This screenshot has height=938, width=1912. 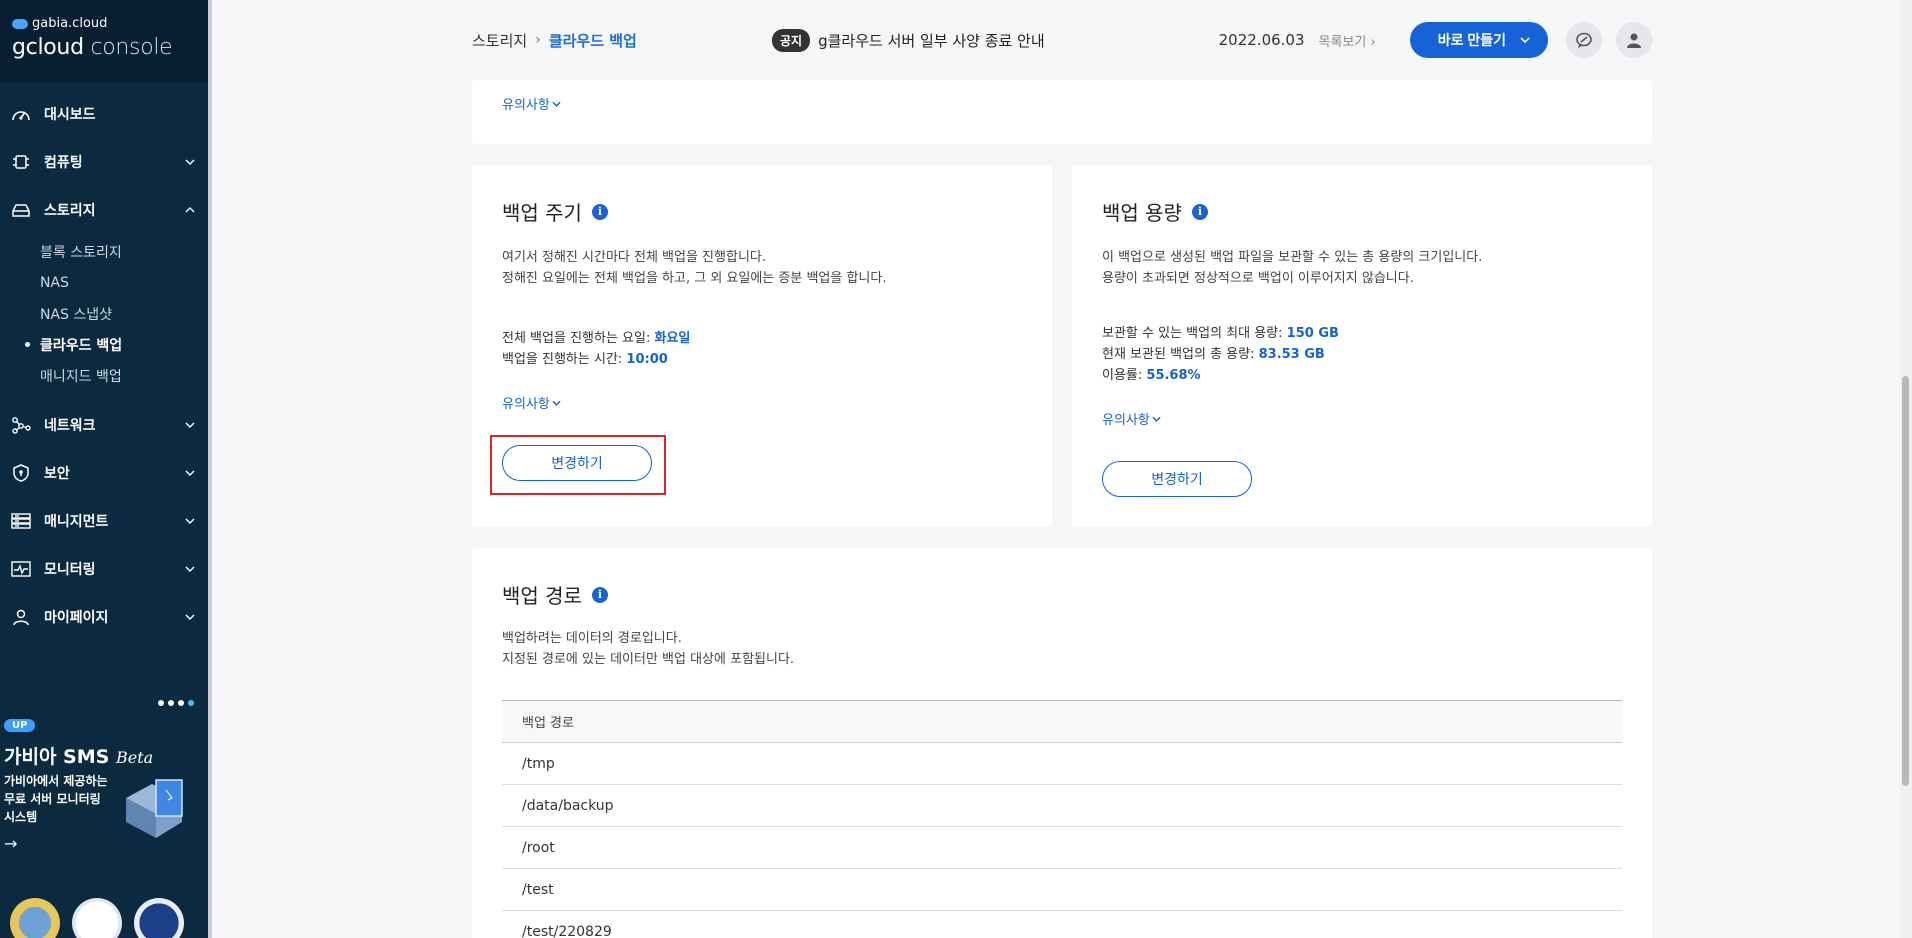 What do you see at coordinates (577, 463) in the screenshot?
I see `change-cycle-button: 변경하기` at bounding box center [577, 463].